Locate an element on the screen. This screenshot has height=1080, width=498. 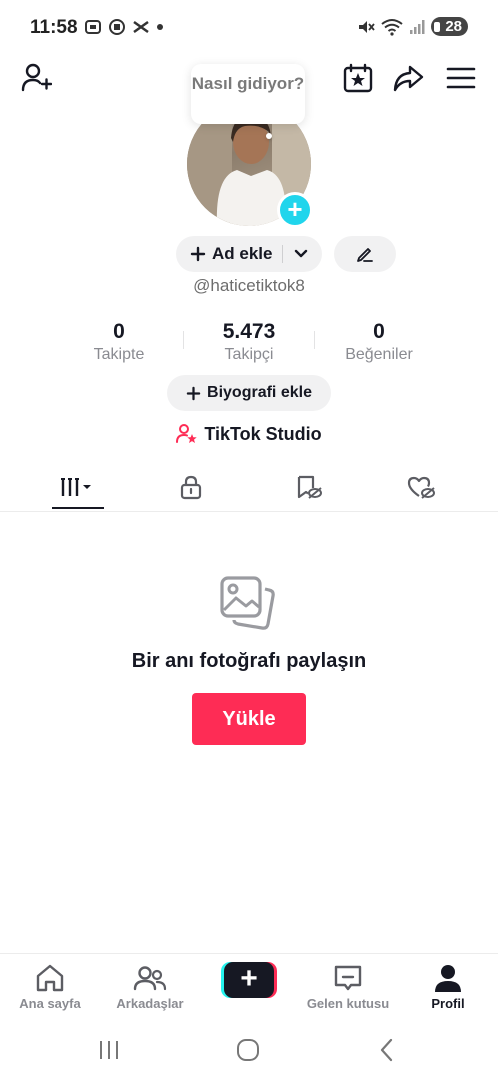
edit-profile-button is located at coordinates (365, 254).